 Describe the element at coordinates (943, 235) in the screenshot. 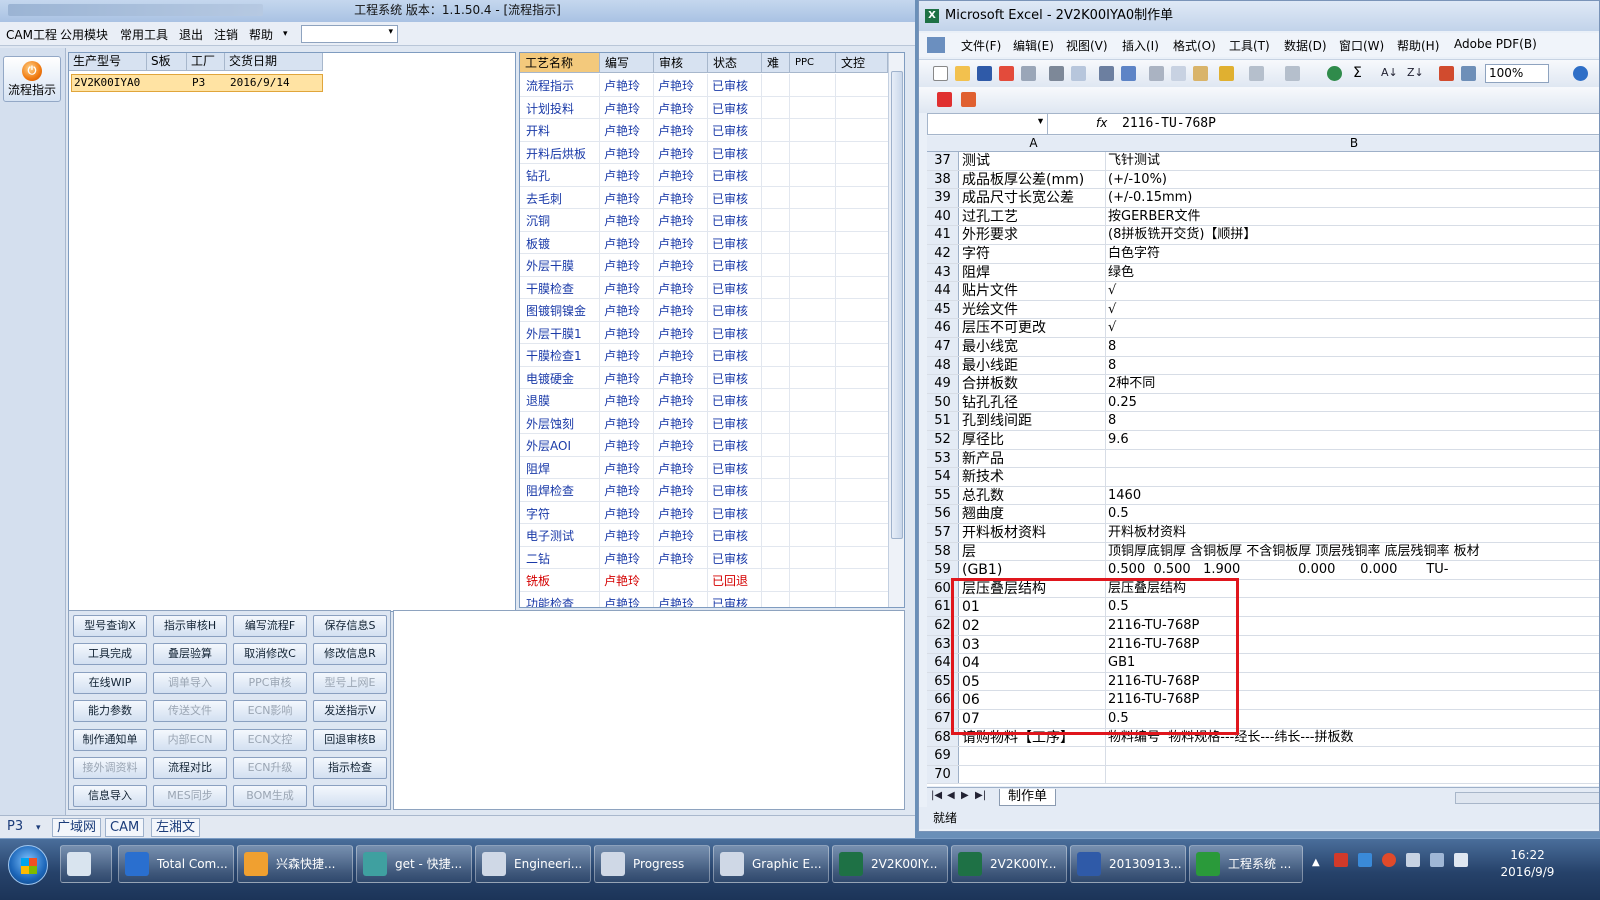

I see `row-number: 41` at that location.